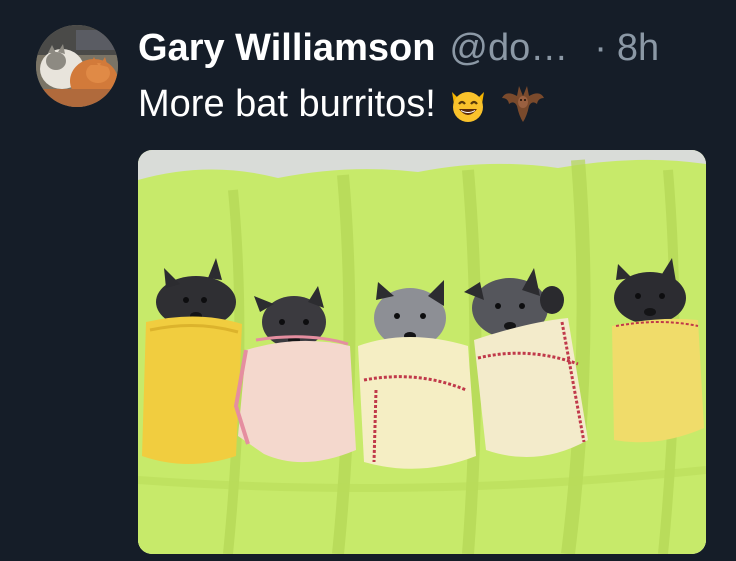  I want to click on avatar, so click(77, 66).